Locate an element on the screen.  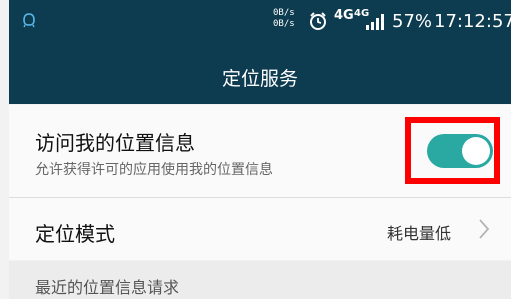
location-access-subtitle: 允许获得许可的应用使用我的位置信息 is located at coordinates (154, 170).